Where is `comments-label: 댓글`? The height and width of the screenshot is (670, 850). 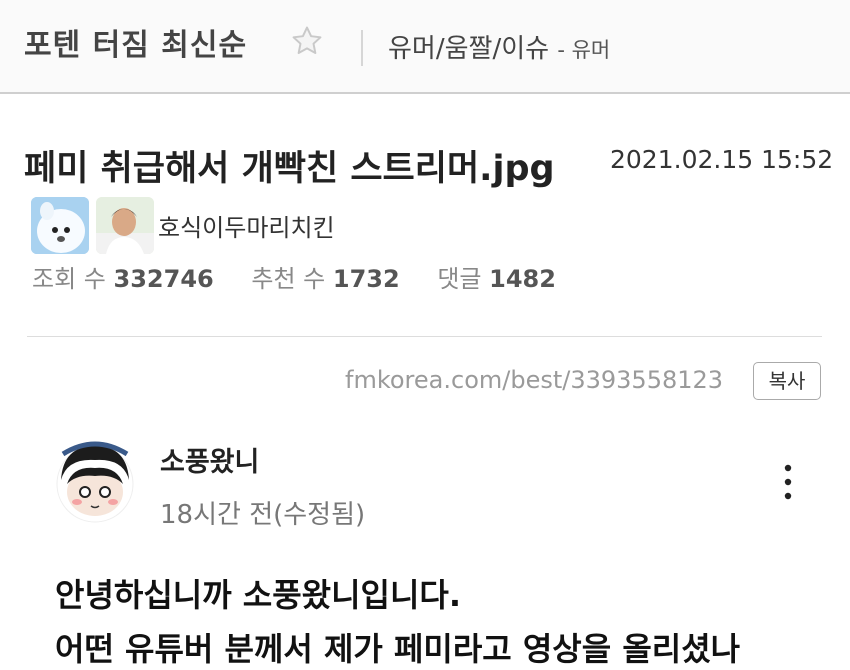
comments-label: 댓글 is located at coordinates (459, 279).